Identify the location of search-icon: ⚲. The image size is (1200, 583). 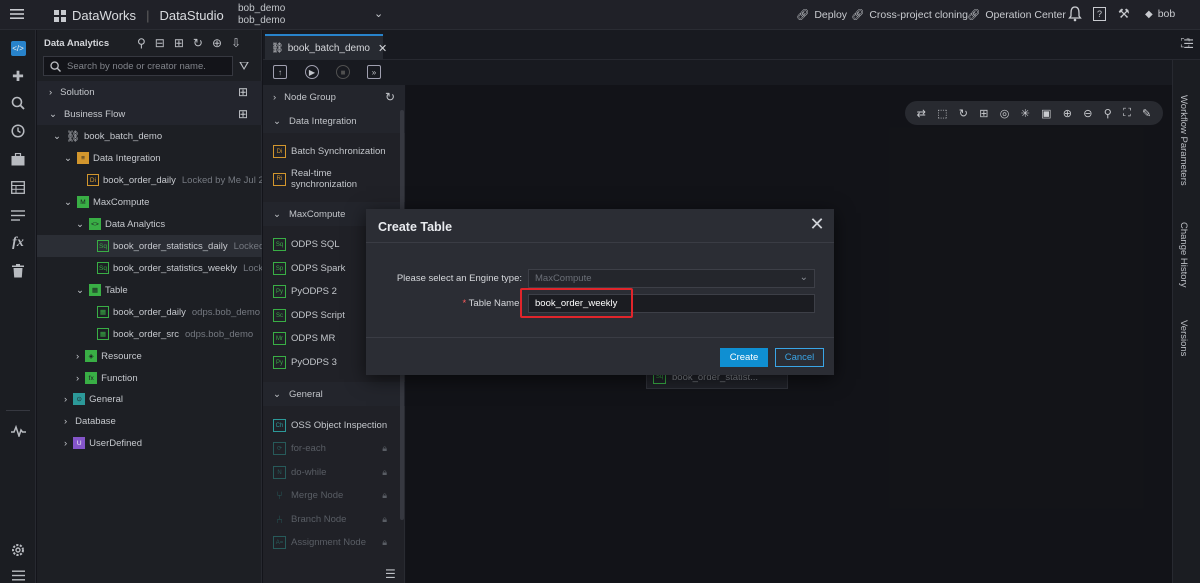
(1108, 113).